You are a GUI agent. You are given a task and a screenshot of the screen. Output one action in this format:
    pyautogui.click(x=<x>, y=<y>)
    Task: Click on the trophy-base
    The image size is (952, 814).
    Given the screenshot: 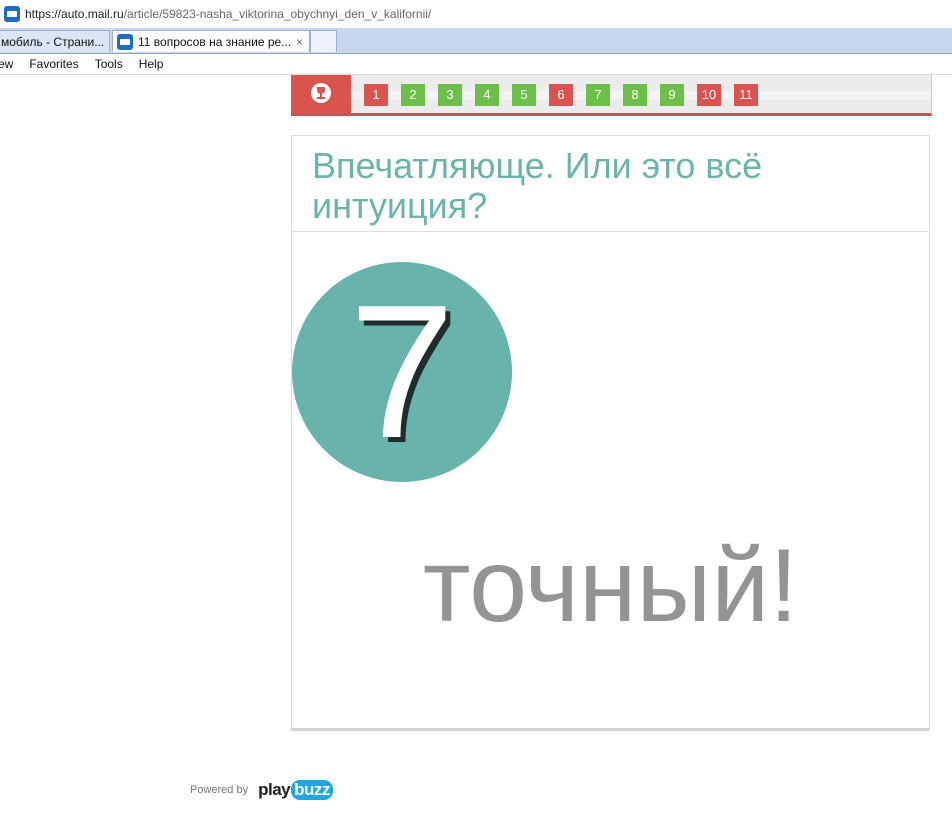 What is the action you would take?
    pyautogui.click(x=321, y=98)
    